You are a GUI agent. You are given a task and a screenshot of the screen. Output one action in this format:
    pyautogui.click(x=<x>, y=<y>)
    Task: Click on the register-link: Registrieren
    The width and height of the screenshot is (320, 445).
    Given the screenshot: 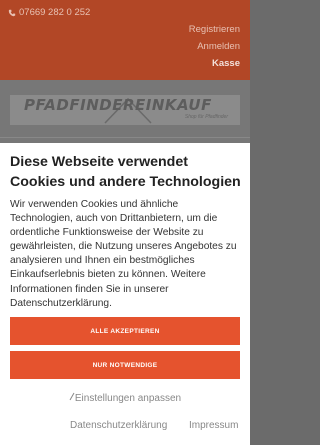 What is the action you would take?
    pyautogui.click(x=214, y=29)
    